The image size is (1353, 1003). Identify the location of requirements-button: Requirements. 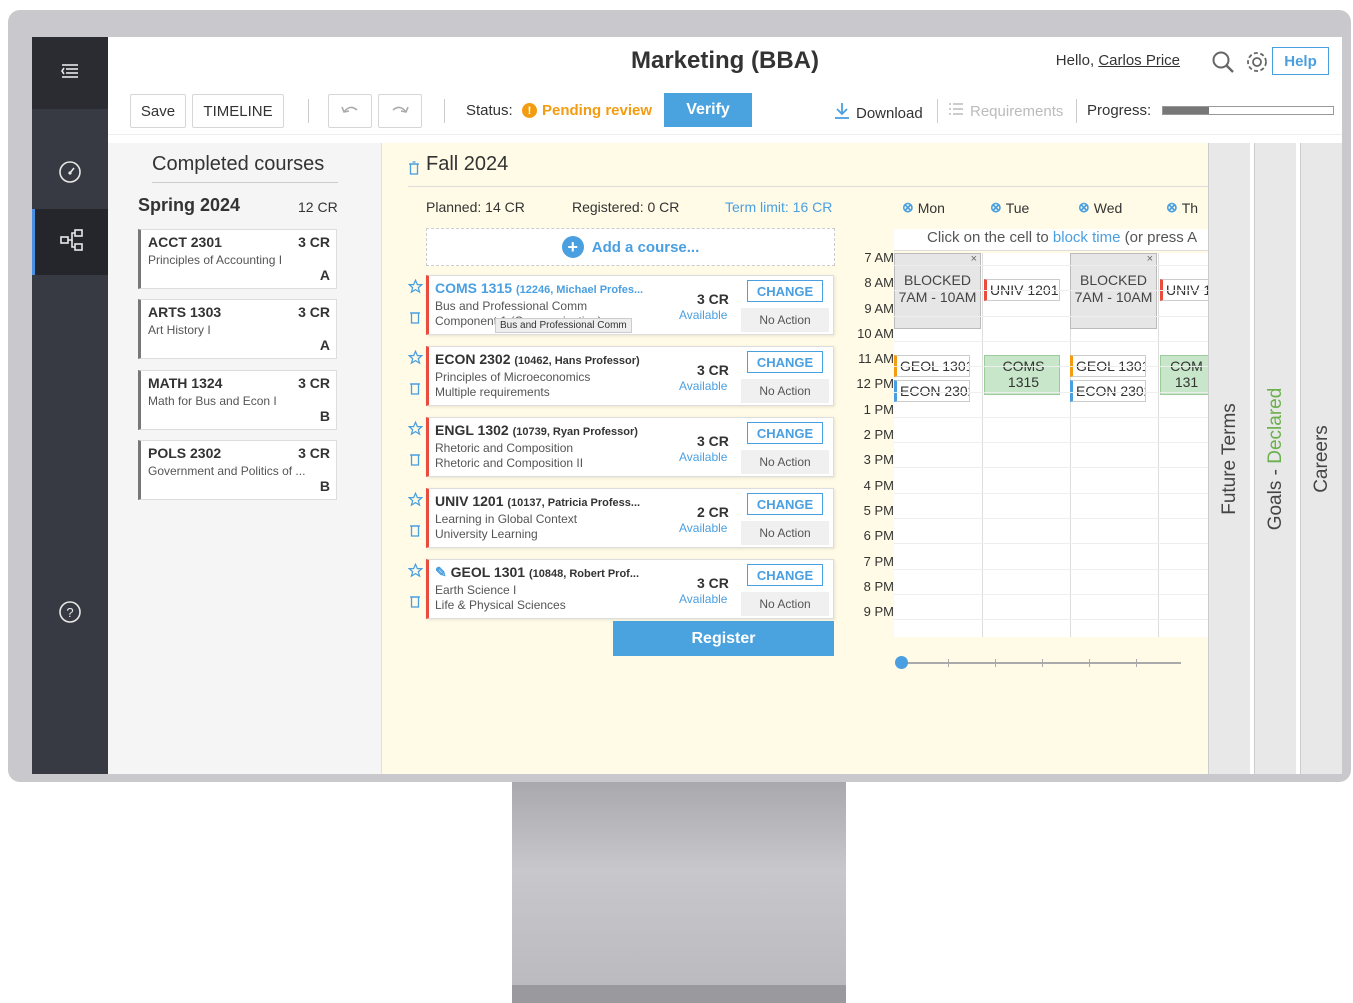
(1005, 111).